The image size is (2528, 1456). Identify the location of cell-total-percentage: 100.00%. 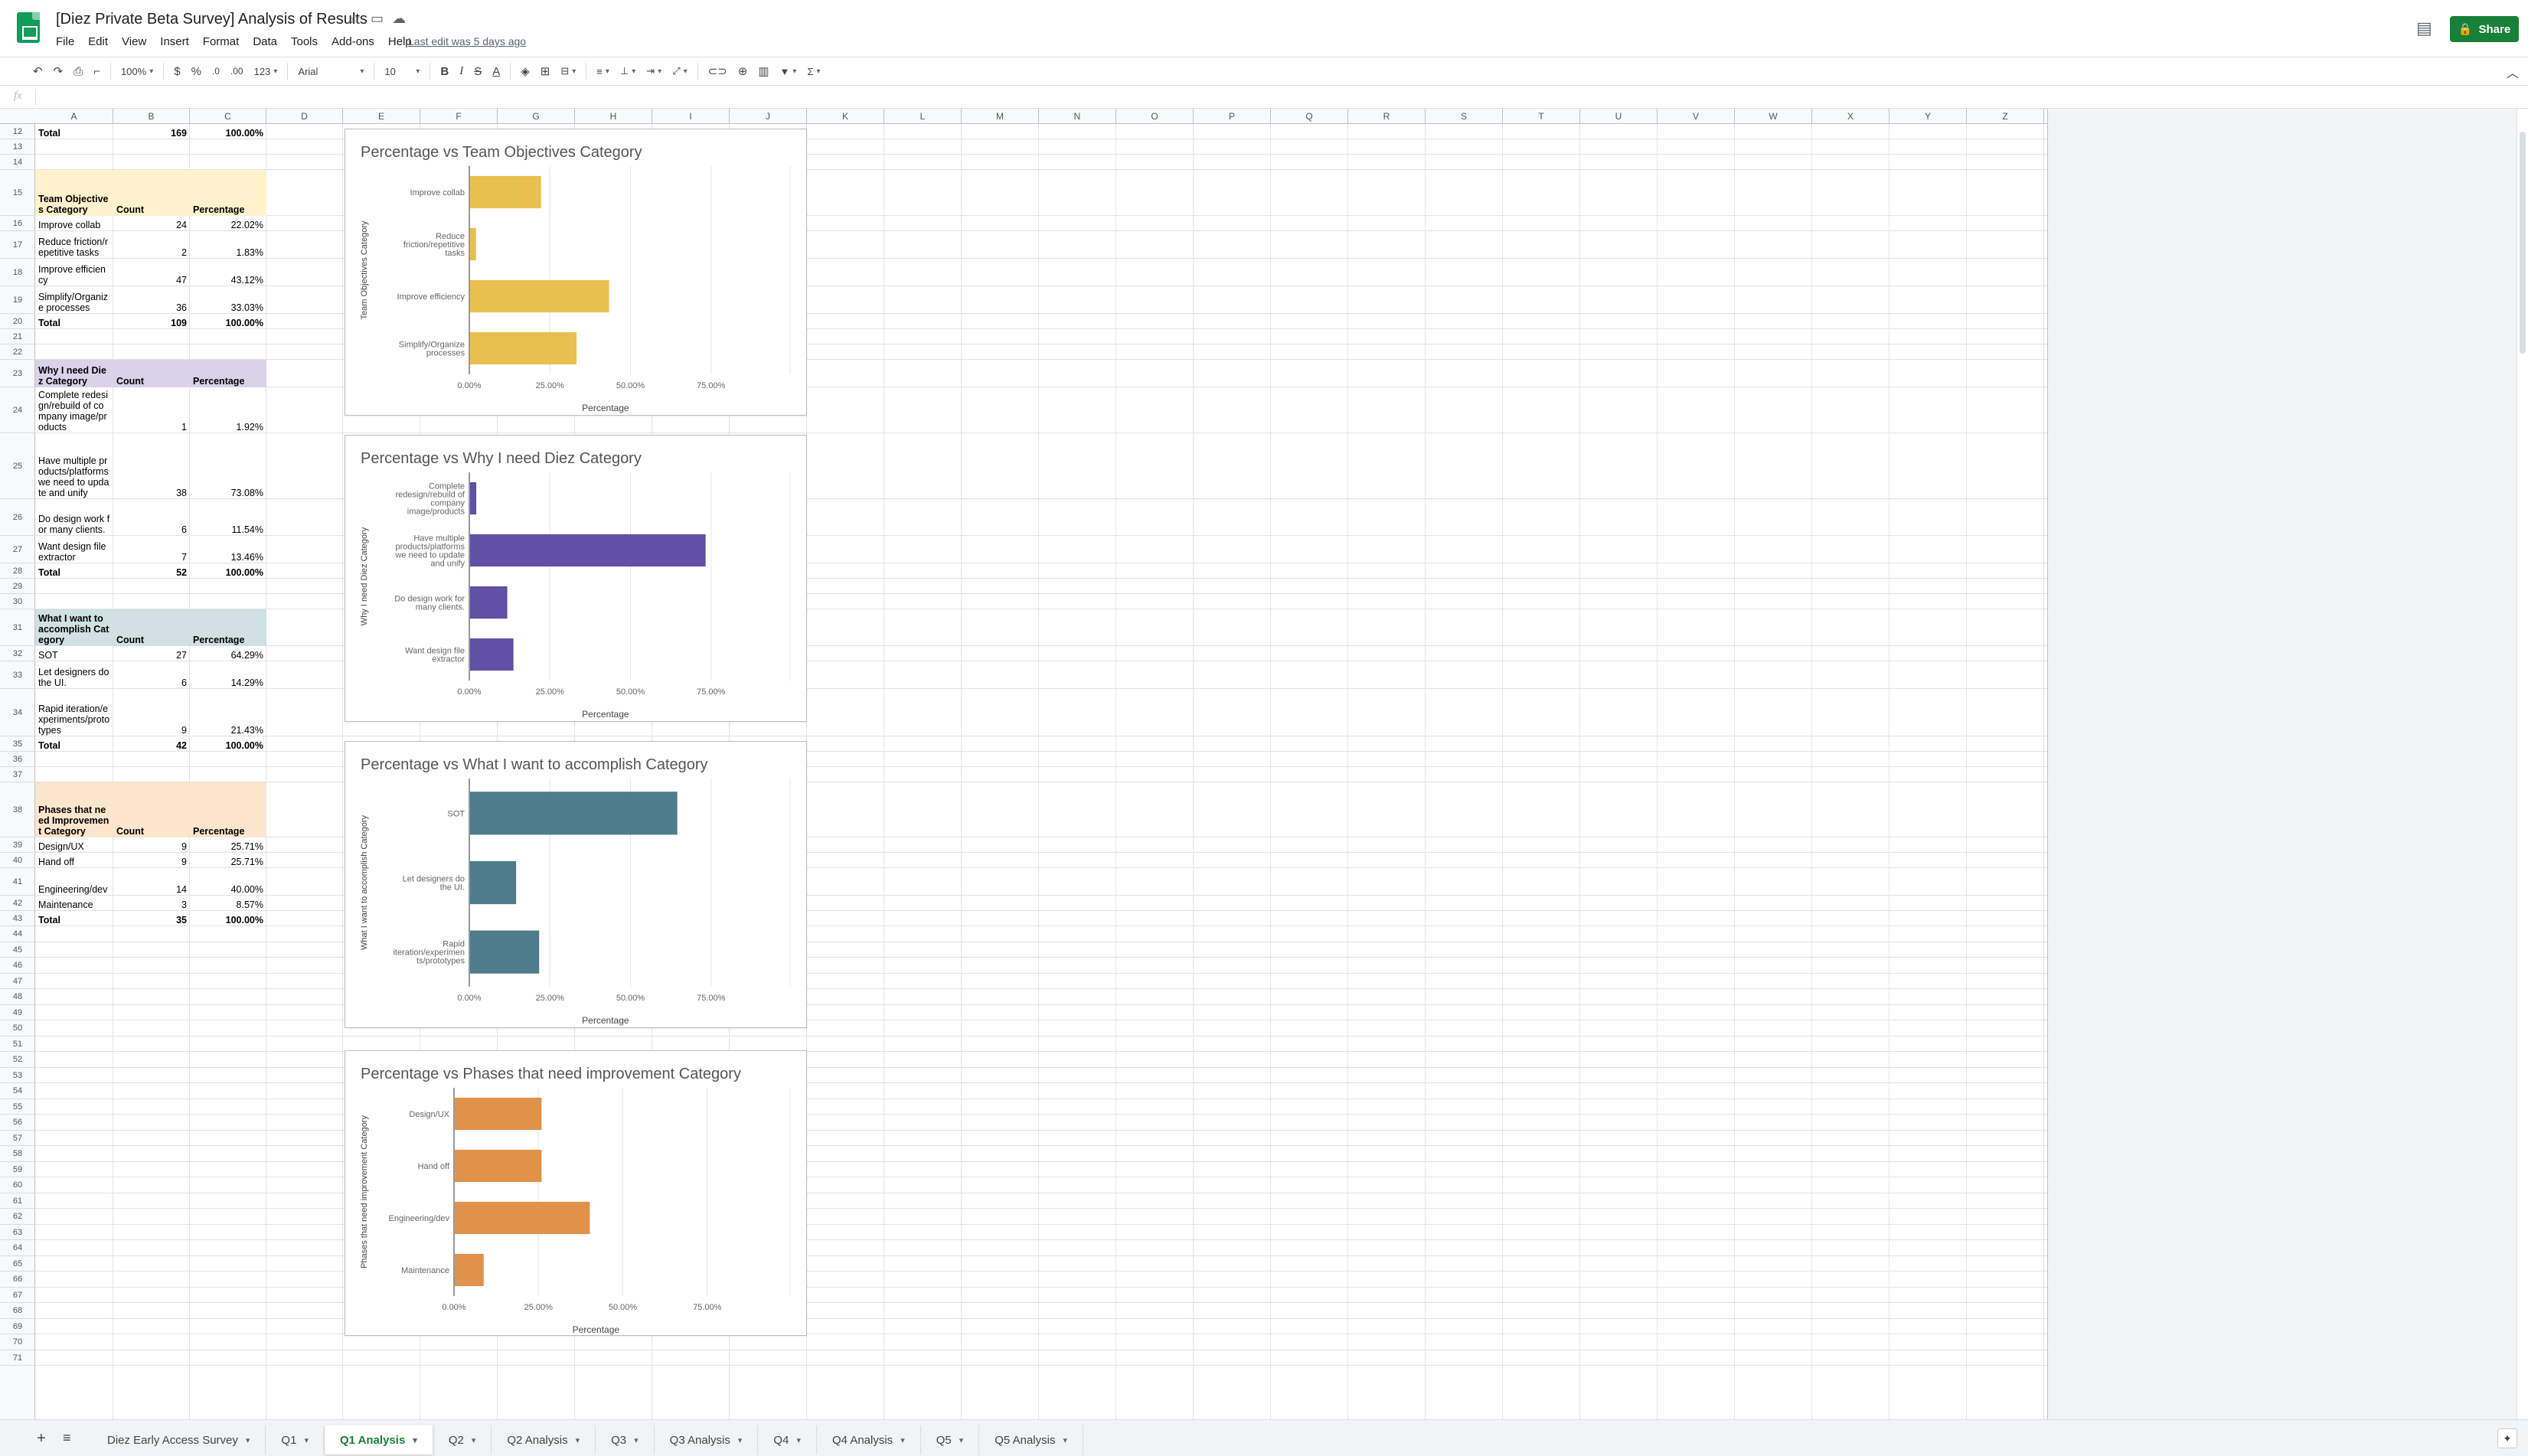
(228, 131).